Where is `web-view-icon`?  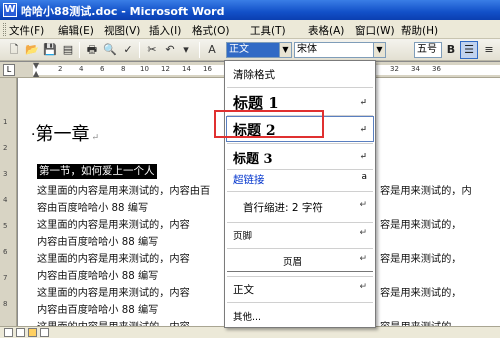 web-view-icon is located at coordinates (20, 332).